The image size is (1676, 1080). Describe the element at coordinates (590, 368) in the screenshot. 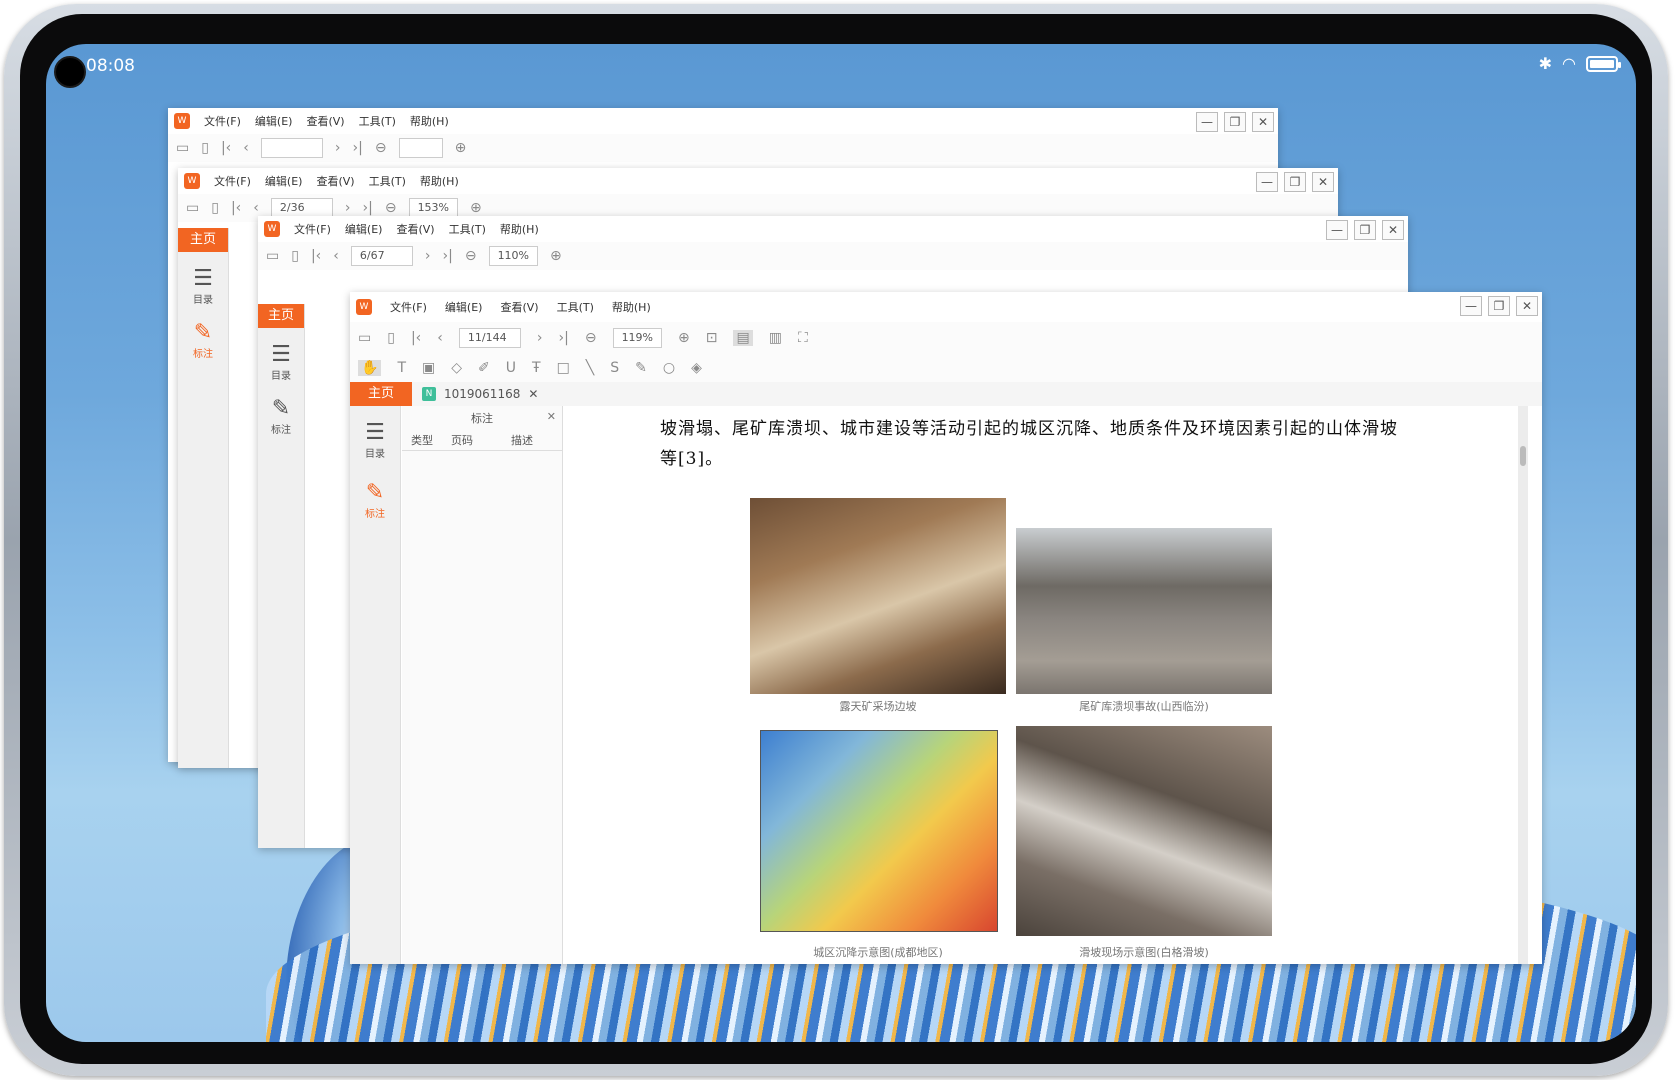

I see `line-icon: ╲` at that location.